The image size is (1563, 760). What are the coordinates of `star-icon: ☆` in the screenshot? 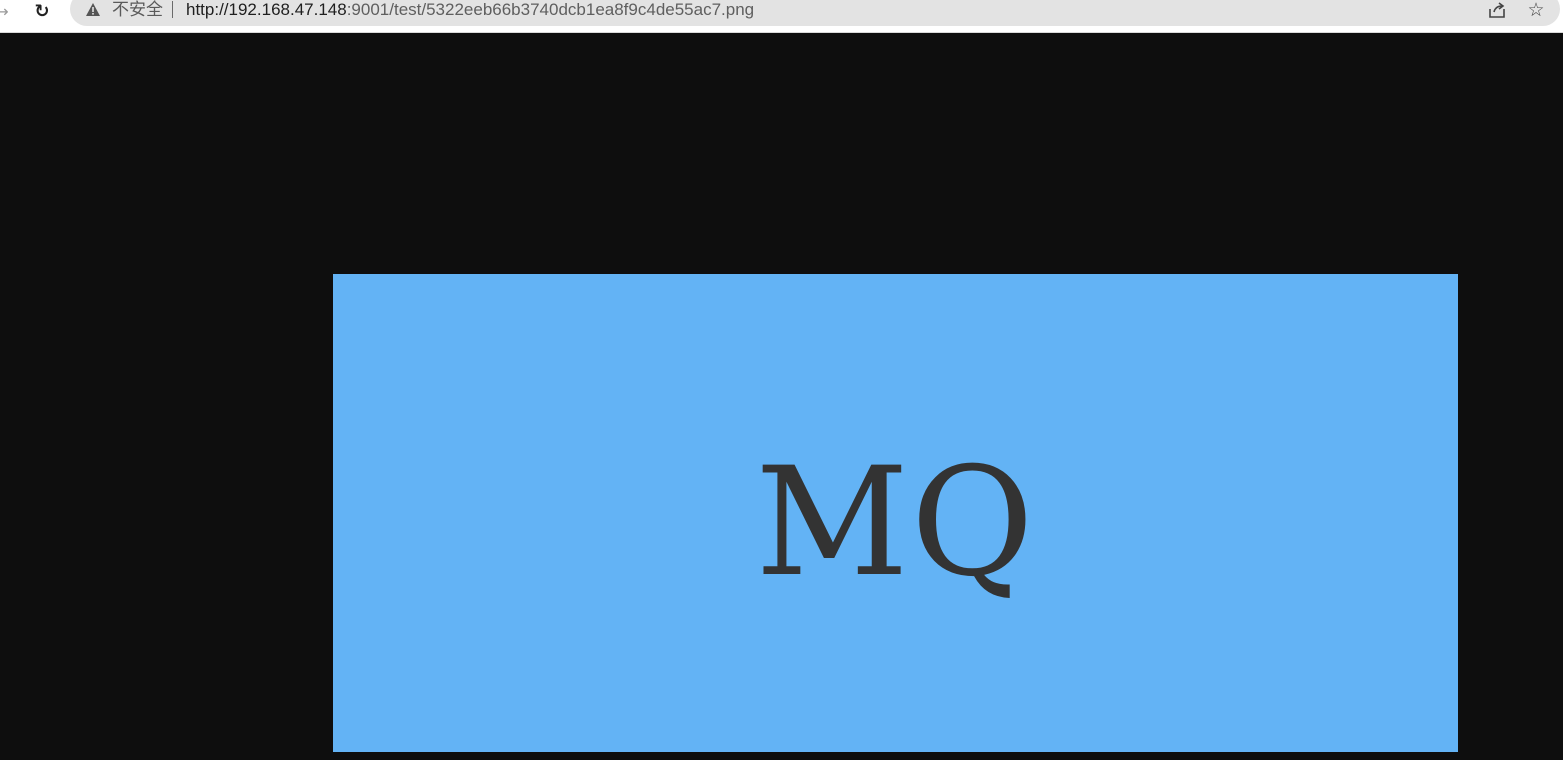 It's located at (1536, 10).